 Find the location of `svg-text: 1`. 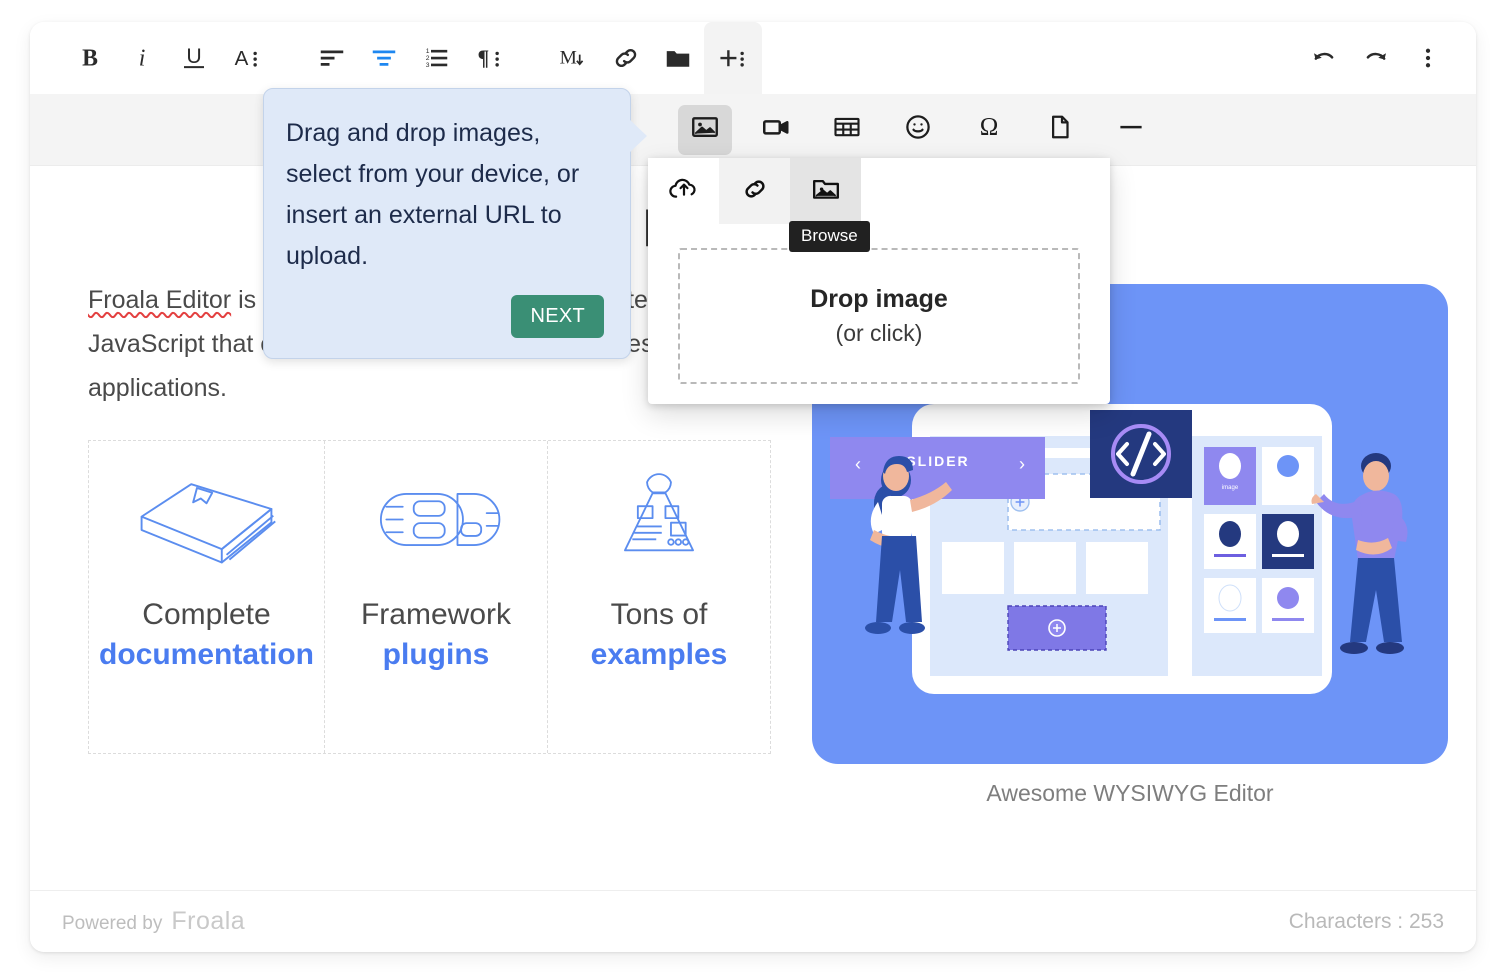

svg-text: 1 is located at coordinates (428, 51).